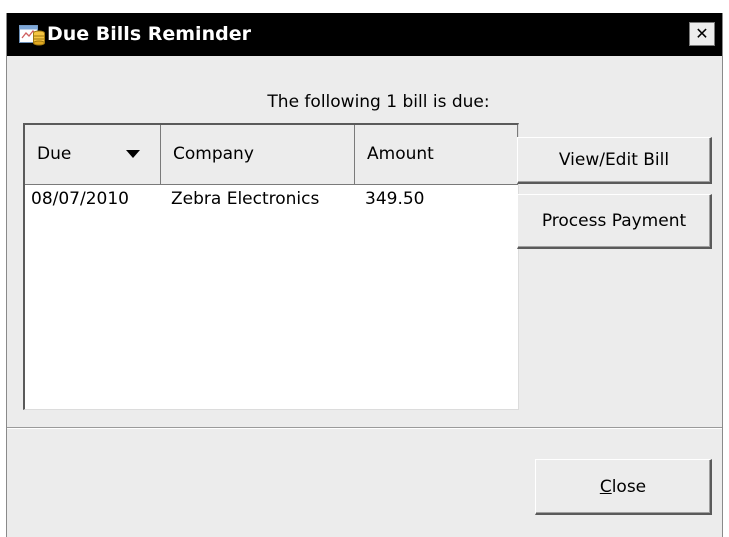 Image resolution: width=729 pixels, height=537 pixels. What do you see at coordinates (605, 486) in the screenshot?
I see `close-button-mnemonic: C` at bounding box center [605, 486].